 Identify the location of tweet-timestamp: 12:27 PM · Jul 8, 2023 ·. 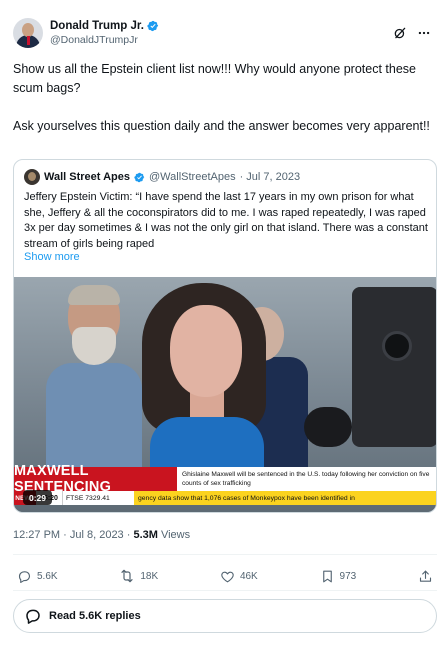
(73, 535).